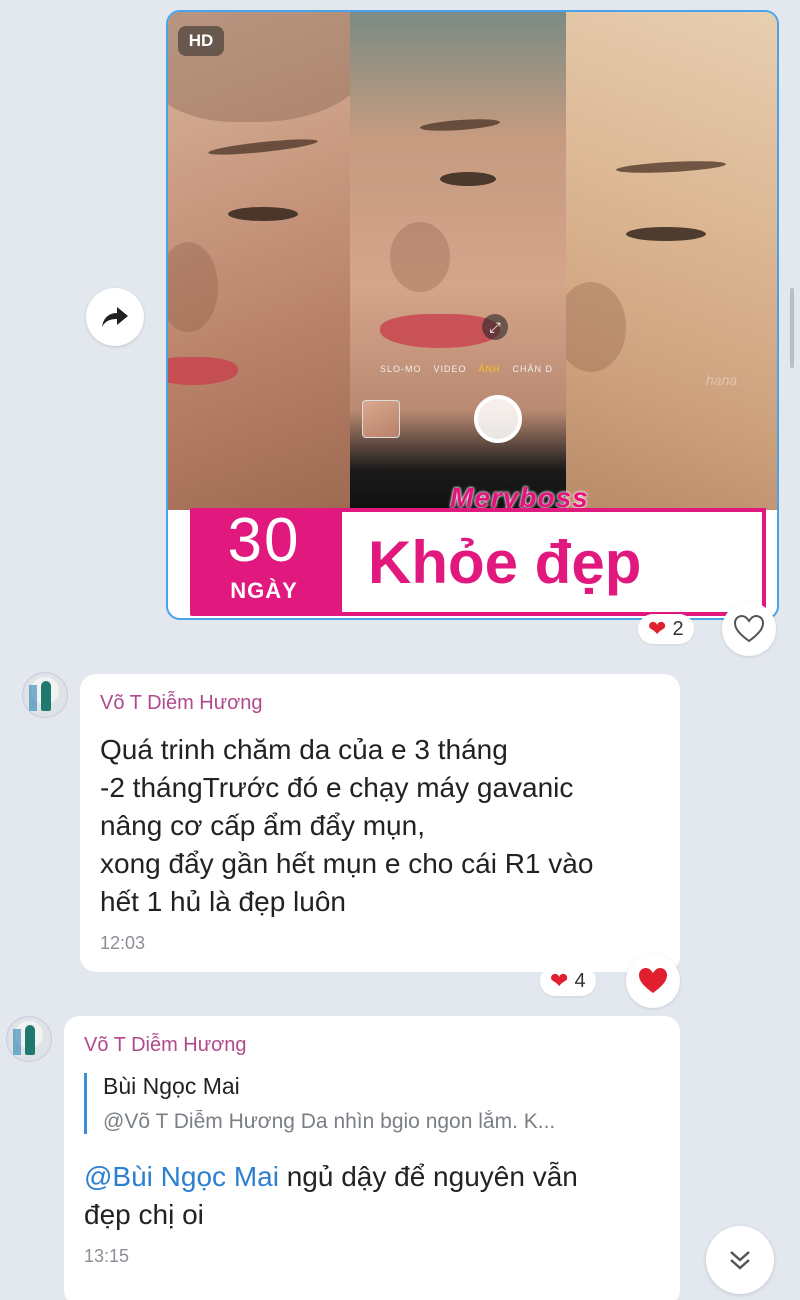 The height and width of the screenshot is (1300, 800). Describe the element at coordinates (467, 369) in the screenshot. I see `camera-modes: SLO-MO VIDEO ẢNH CHÂN D` at that location.